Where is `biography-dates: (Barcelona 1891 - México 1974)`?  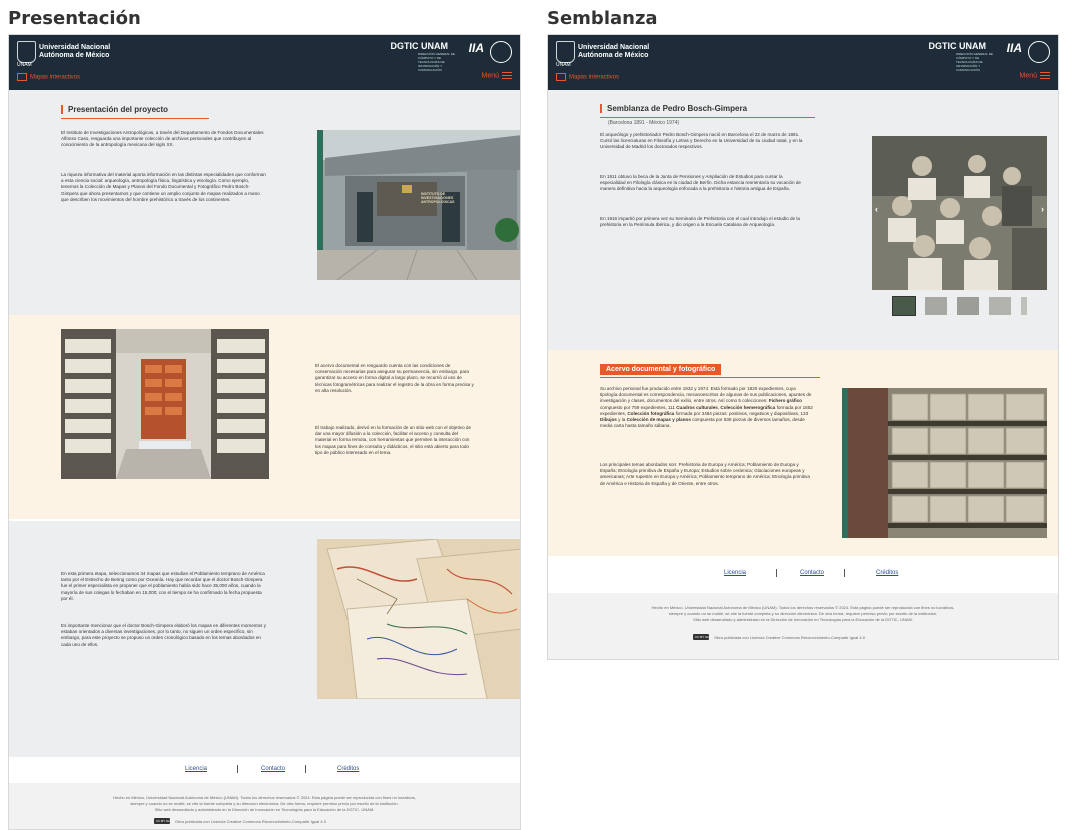 biography-dates: (Barcelona 1891 - México 1974) is located at coordinates (644, 123).